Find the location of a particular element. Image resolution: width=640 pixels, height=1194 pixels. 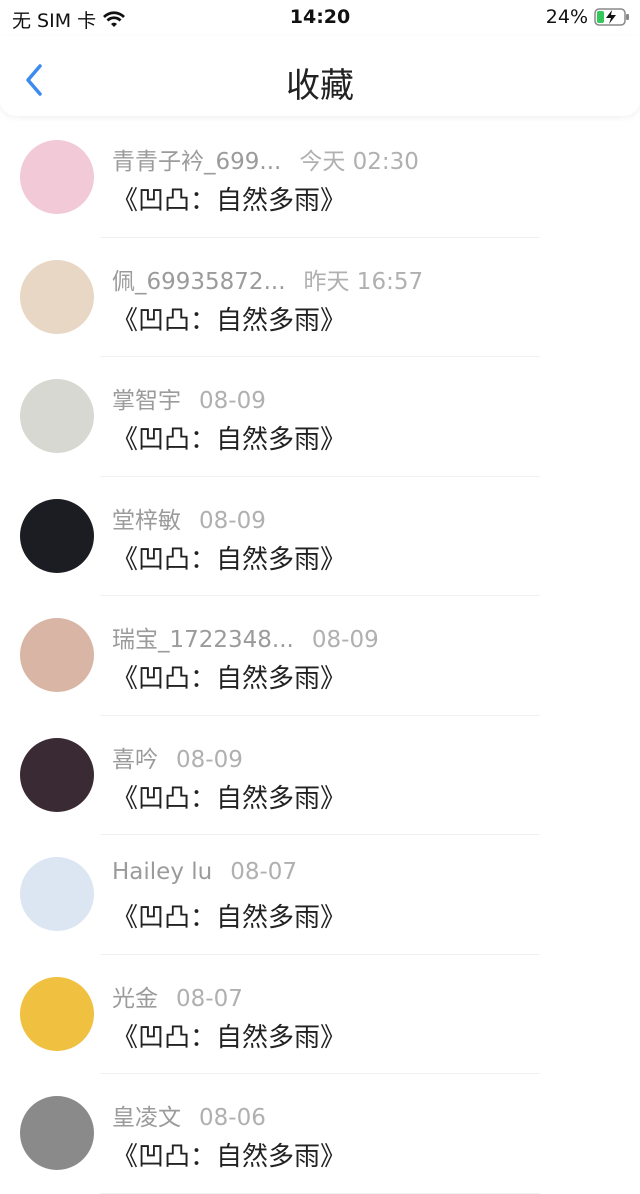

list-item: 喜吟 08-09 《凹凸：自然多雨》 is located at coordinates (320, 775).